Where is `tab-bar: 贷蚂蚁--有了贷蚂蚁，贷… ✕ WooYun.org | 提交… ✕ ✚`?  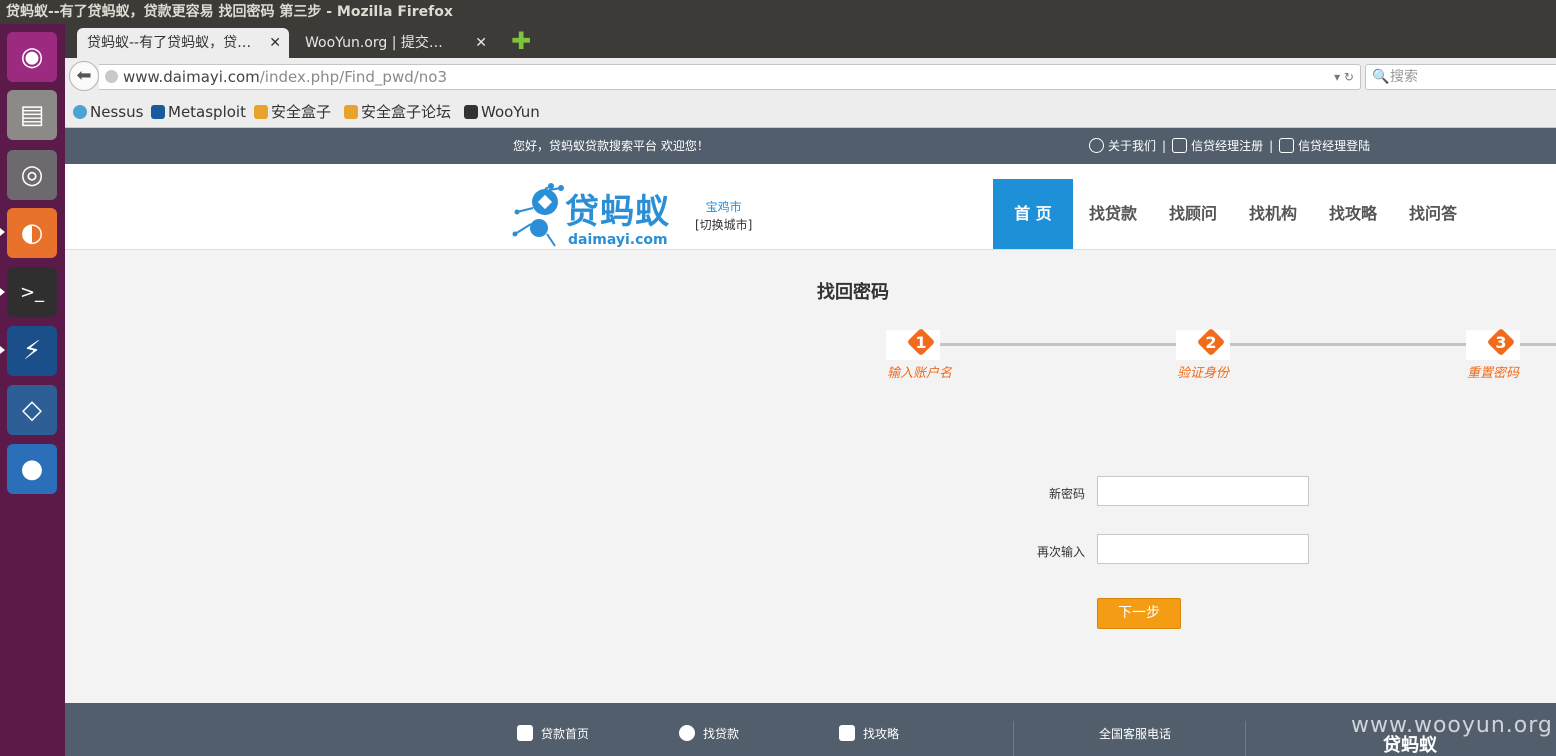 tab-bar: 贷蚂蚁--有了贷蚂蚁，贷… ✕ WooYun.org | 提交… ✕ ✚ is located at coordinates (810, 41).